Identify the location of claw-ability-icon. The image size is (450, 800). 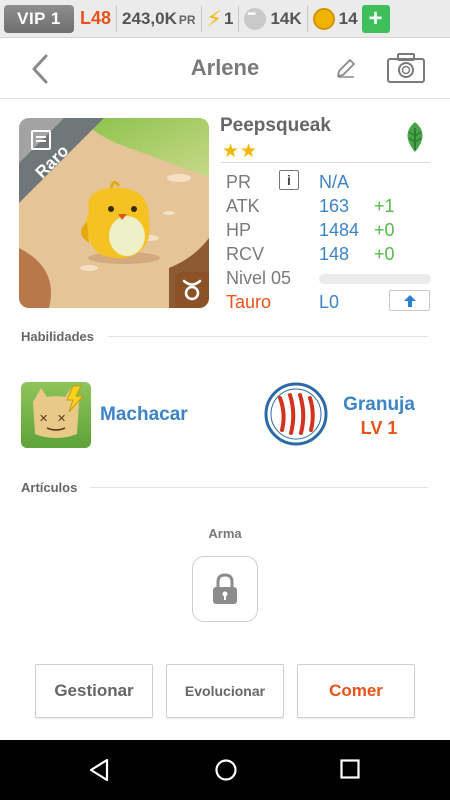
(296, 414).